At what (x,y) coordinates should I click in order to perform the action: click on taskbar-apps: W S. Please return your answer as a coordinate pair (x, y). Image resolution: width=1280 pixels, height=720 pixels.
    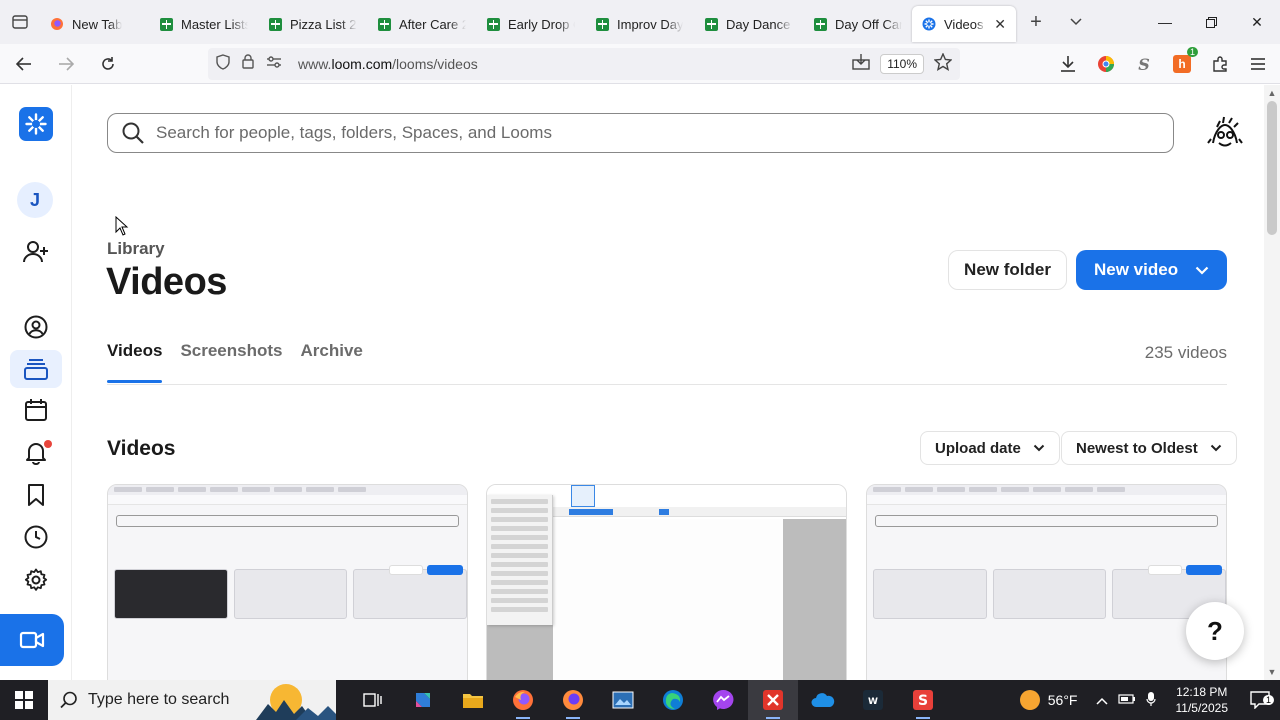
    Looking at the image, I should click on (648, 700).